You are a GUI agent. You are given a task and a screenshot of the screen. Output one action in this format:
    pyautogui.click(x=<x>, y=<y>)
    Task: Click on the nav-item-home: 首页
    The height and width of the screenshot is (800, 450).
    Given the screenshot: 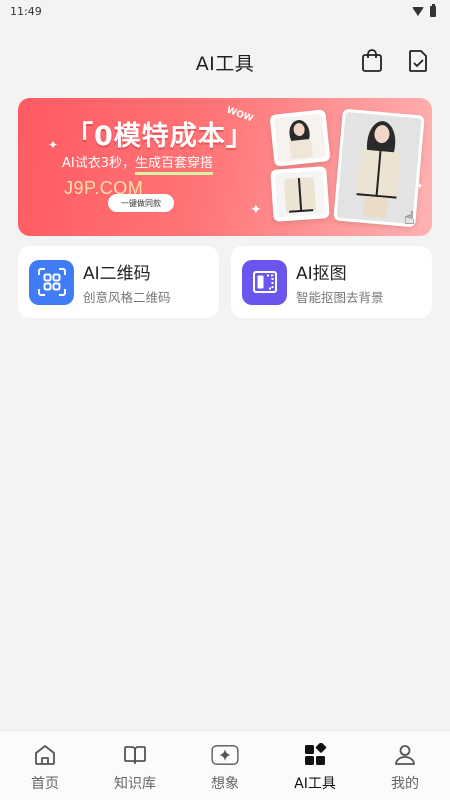 What is the action you would take?
    pyautogui.click(x=45, y=765)
    